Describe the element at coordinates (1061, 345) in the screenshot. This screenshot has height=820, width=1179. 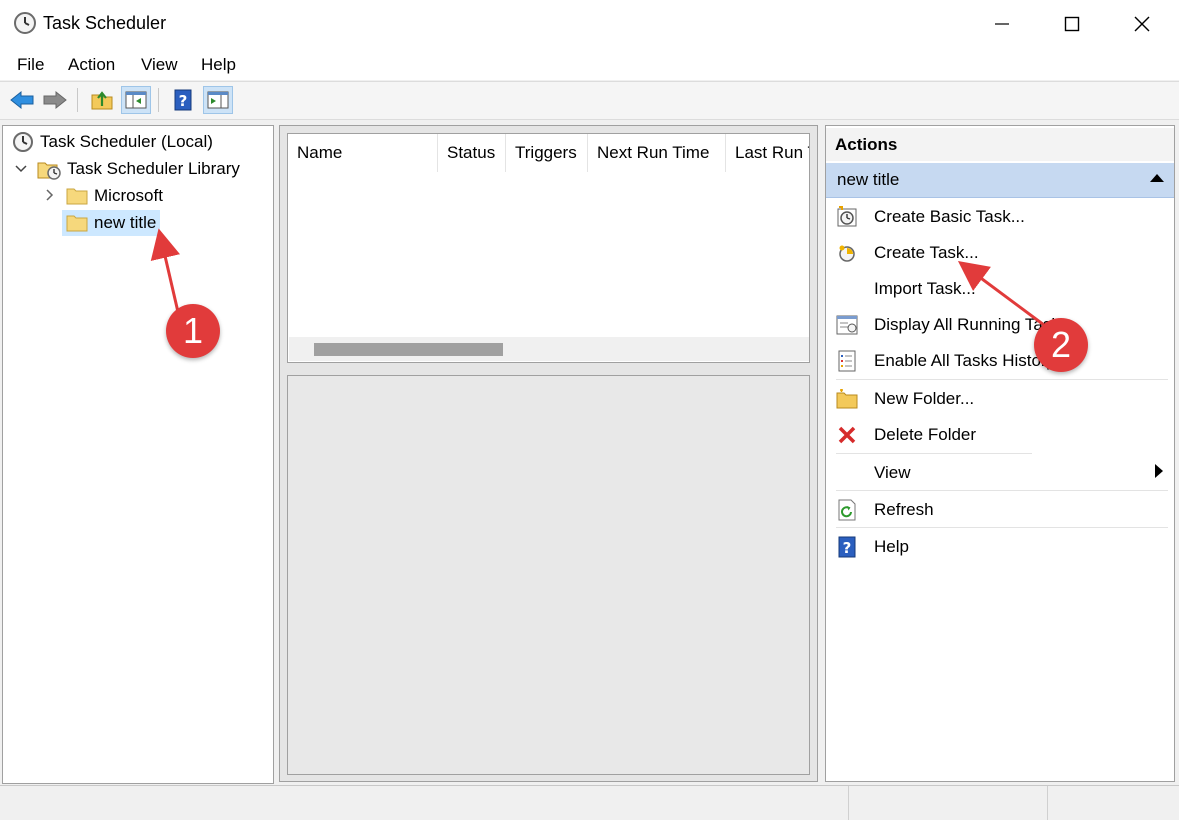
I see `callout-badge-two: 2` at that location.